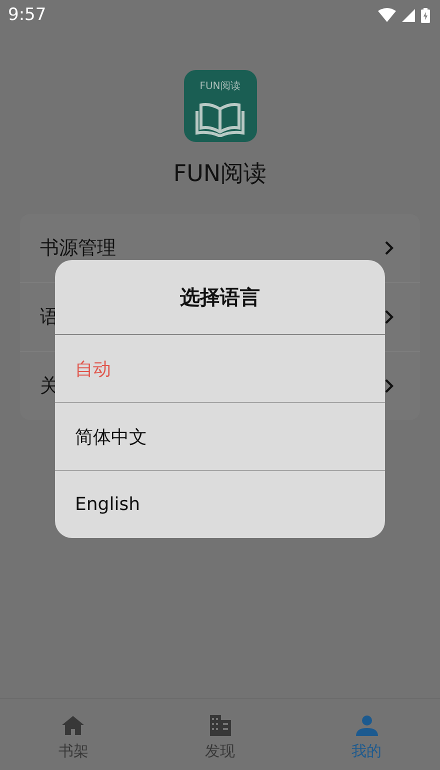 The width and height of the screenshot is (440, 770). I want to click on status-time: 9:57, so click(27, 15).